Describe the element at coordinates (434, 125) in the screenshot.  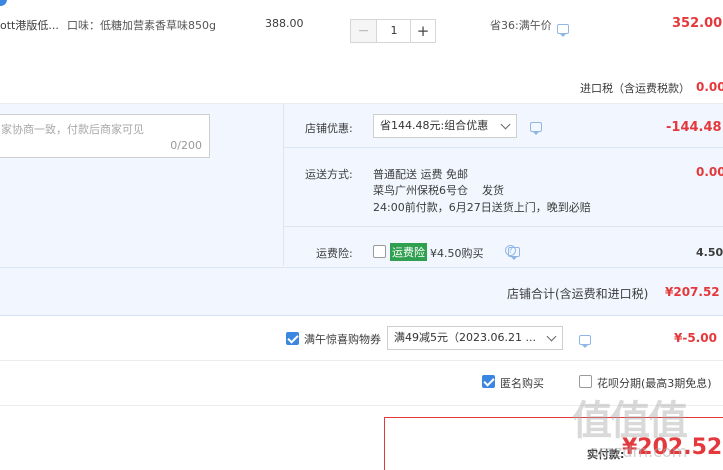
I see `shop-discount-option: 省144.48元:组合优惠` at that location.